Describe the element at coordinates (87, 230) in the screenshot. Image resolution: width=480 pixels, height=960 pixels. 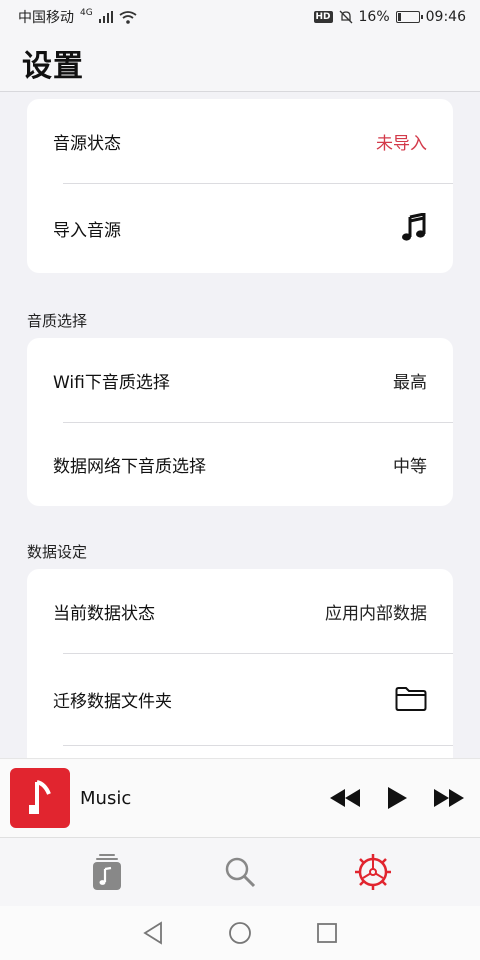
I see `row-label: 导入音源` at that location.